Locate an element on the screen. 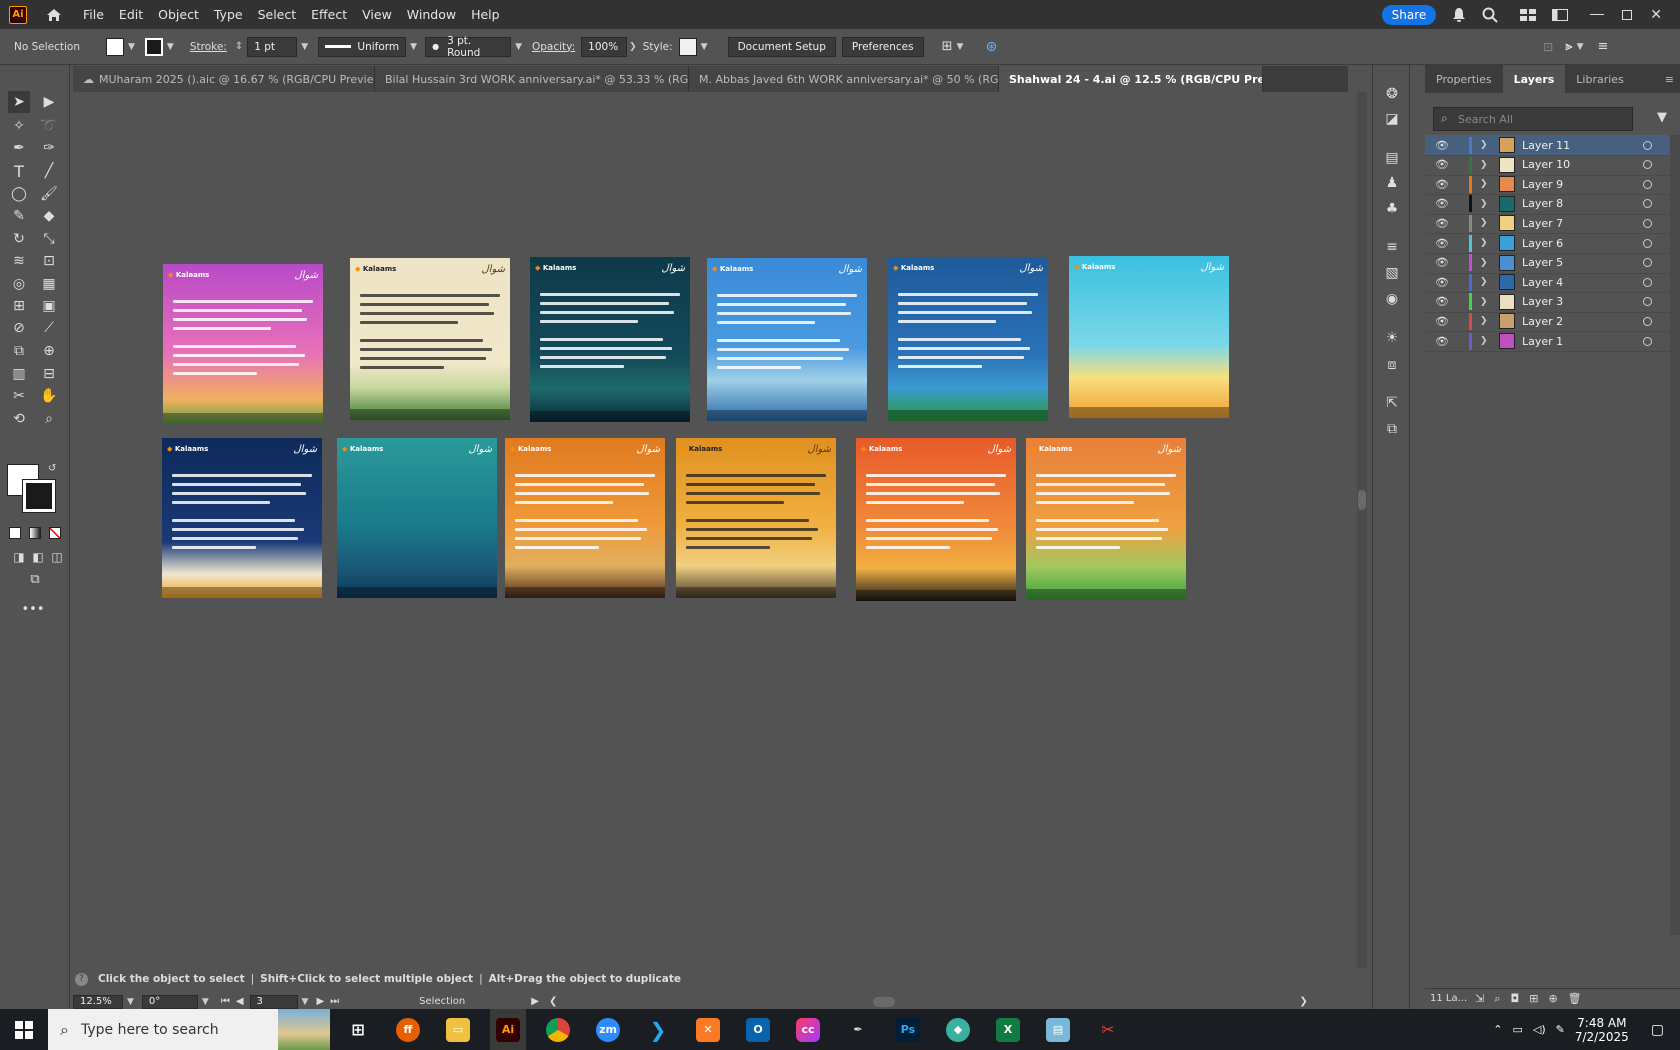  gradient-mode-icon is located at coordinates (35, 533).